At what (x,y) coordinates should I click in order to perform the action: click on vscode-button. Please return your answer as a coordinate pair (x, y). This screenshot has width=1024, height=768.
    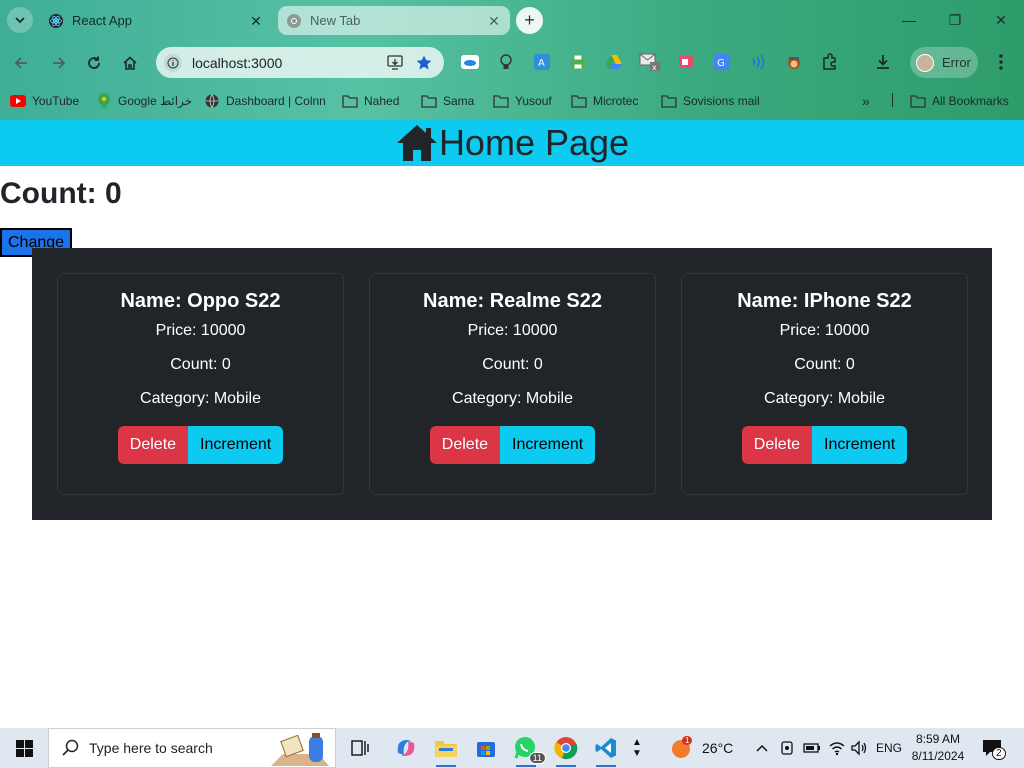
    Looking at the image, I should click on (606, 749).